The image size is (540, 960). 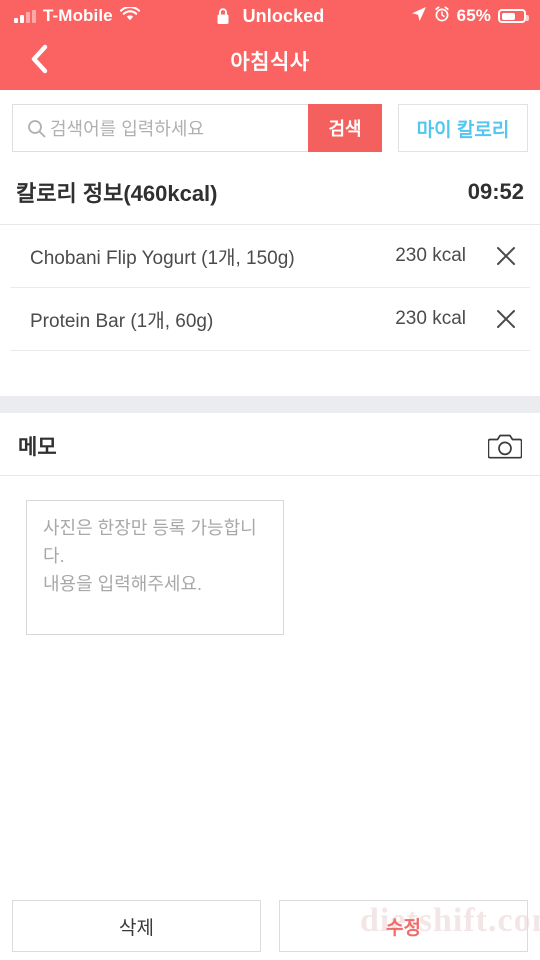 What do you see at coordinates (122, 321) in the screenshot?
I see `food-name: Protein Bar (1개, 60g)` at bounding box center [122, 321].